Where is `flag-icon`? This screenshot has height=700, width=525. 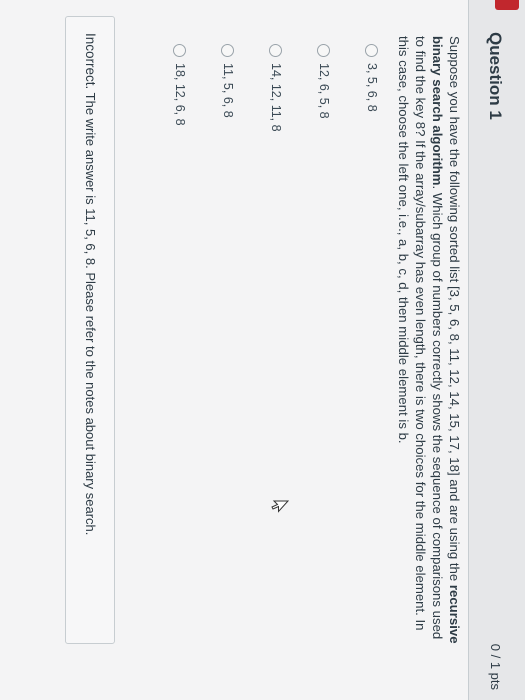 flag-icon is located at coordinates (507, 5).